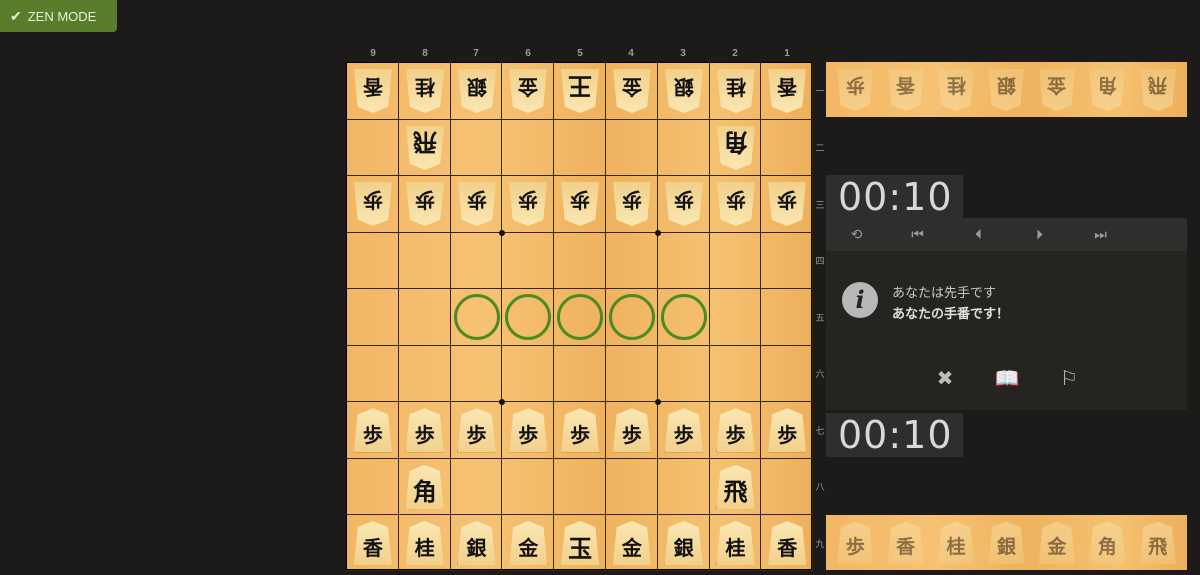 This screenshot has height=575, width=1200. What do you see at coordinates (425, 148) in the screenshot?
I see `gote-rook: 飛` at bounding box center [425, 148].